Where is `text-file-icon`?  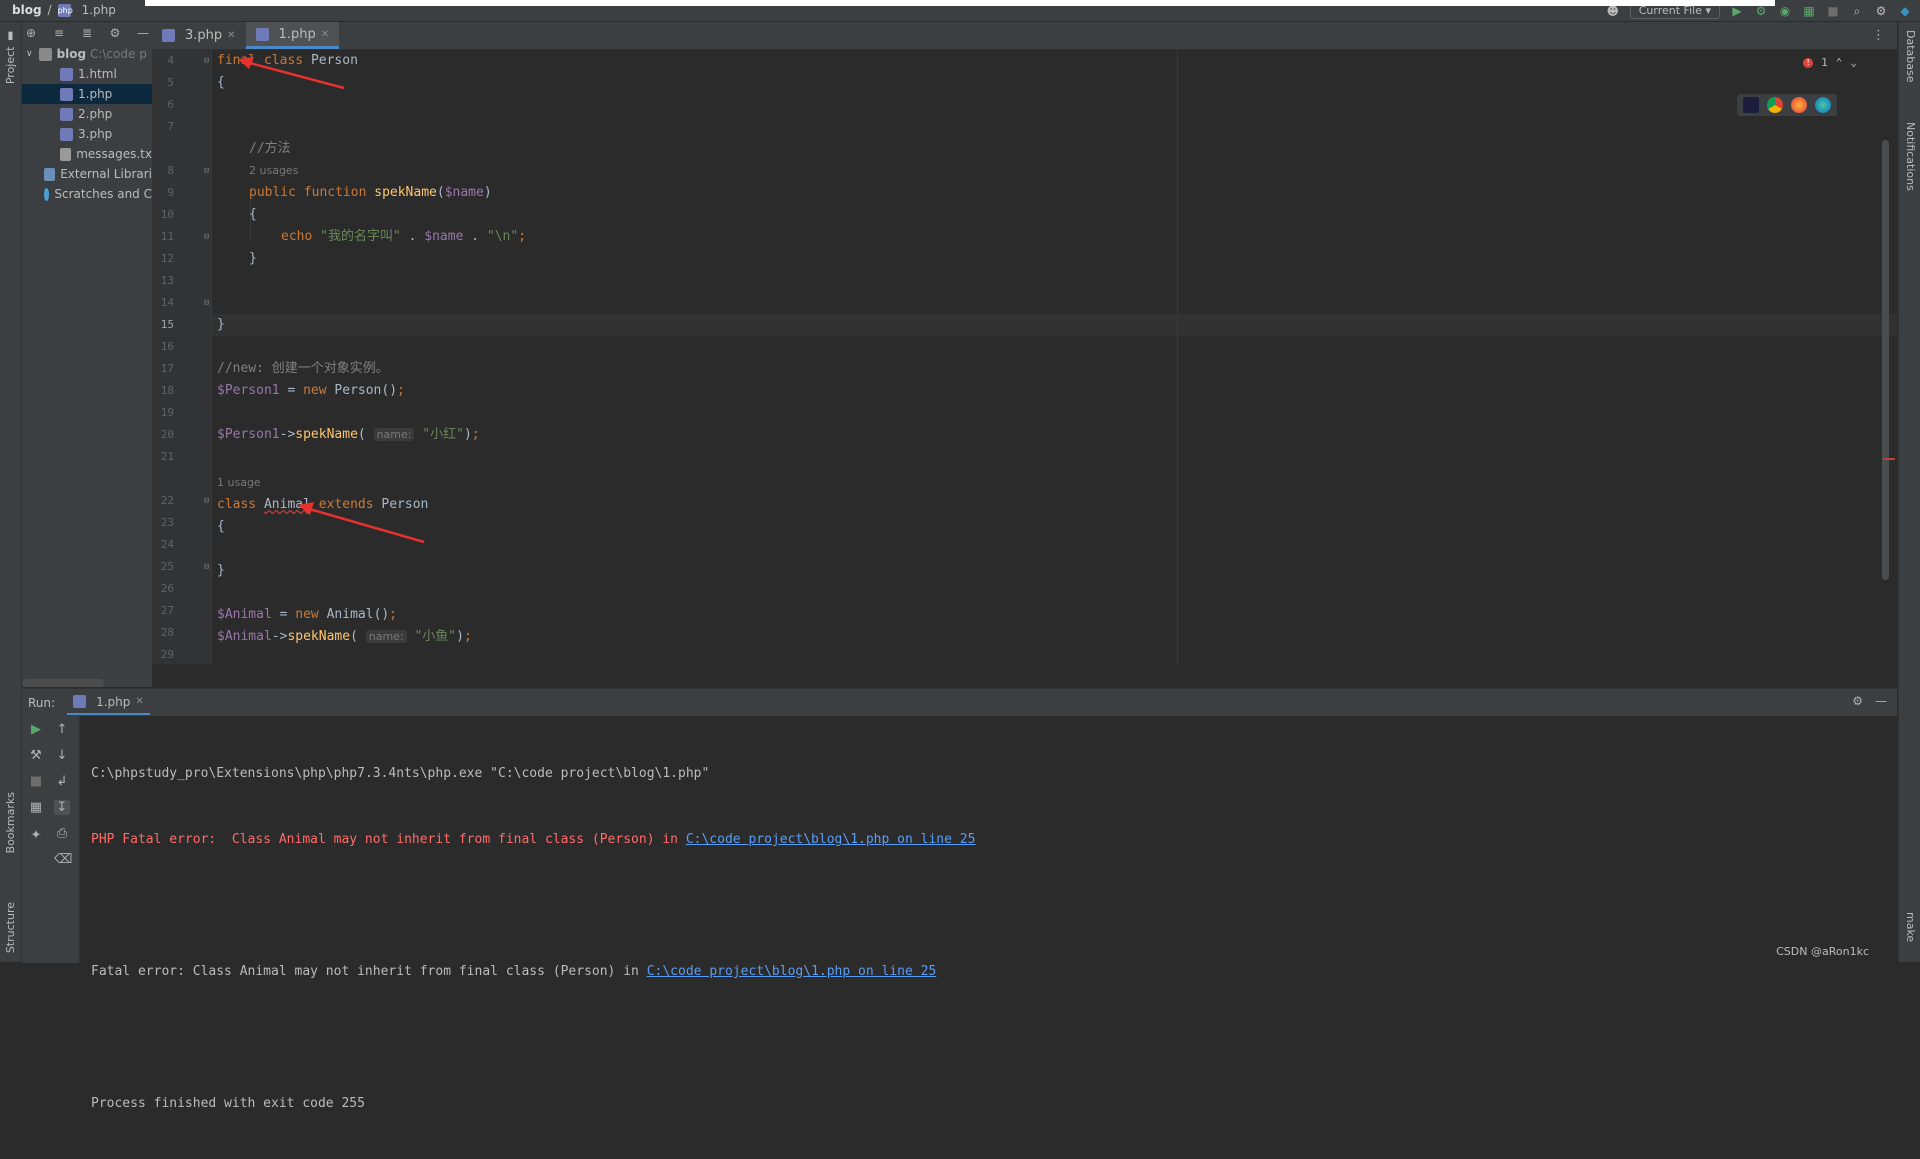 text-file-icon is located at coordinates (66, 154).